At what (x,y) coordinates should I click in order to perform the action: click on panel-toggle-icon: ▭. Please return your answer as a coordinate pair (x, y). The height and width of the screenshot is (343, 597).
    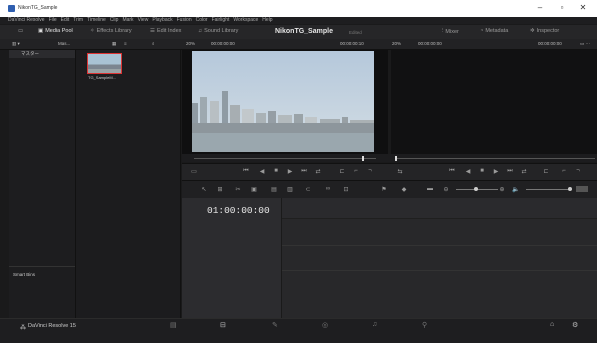
    Looking at the image, I should click on (20, 31).